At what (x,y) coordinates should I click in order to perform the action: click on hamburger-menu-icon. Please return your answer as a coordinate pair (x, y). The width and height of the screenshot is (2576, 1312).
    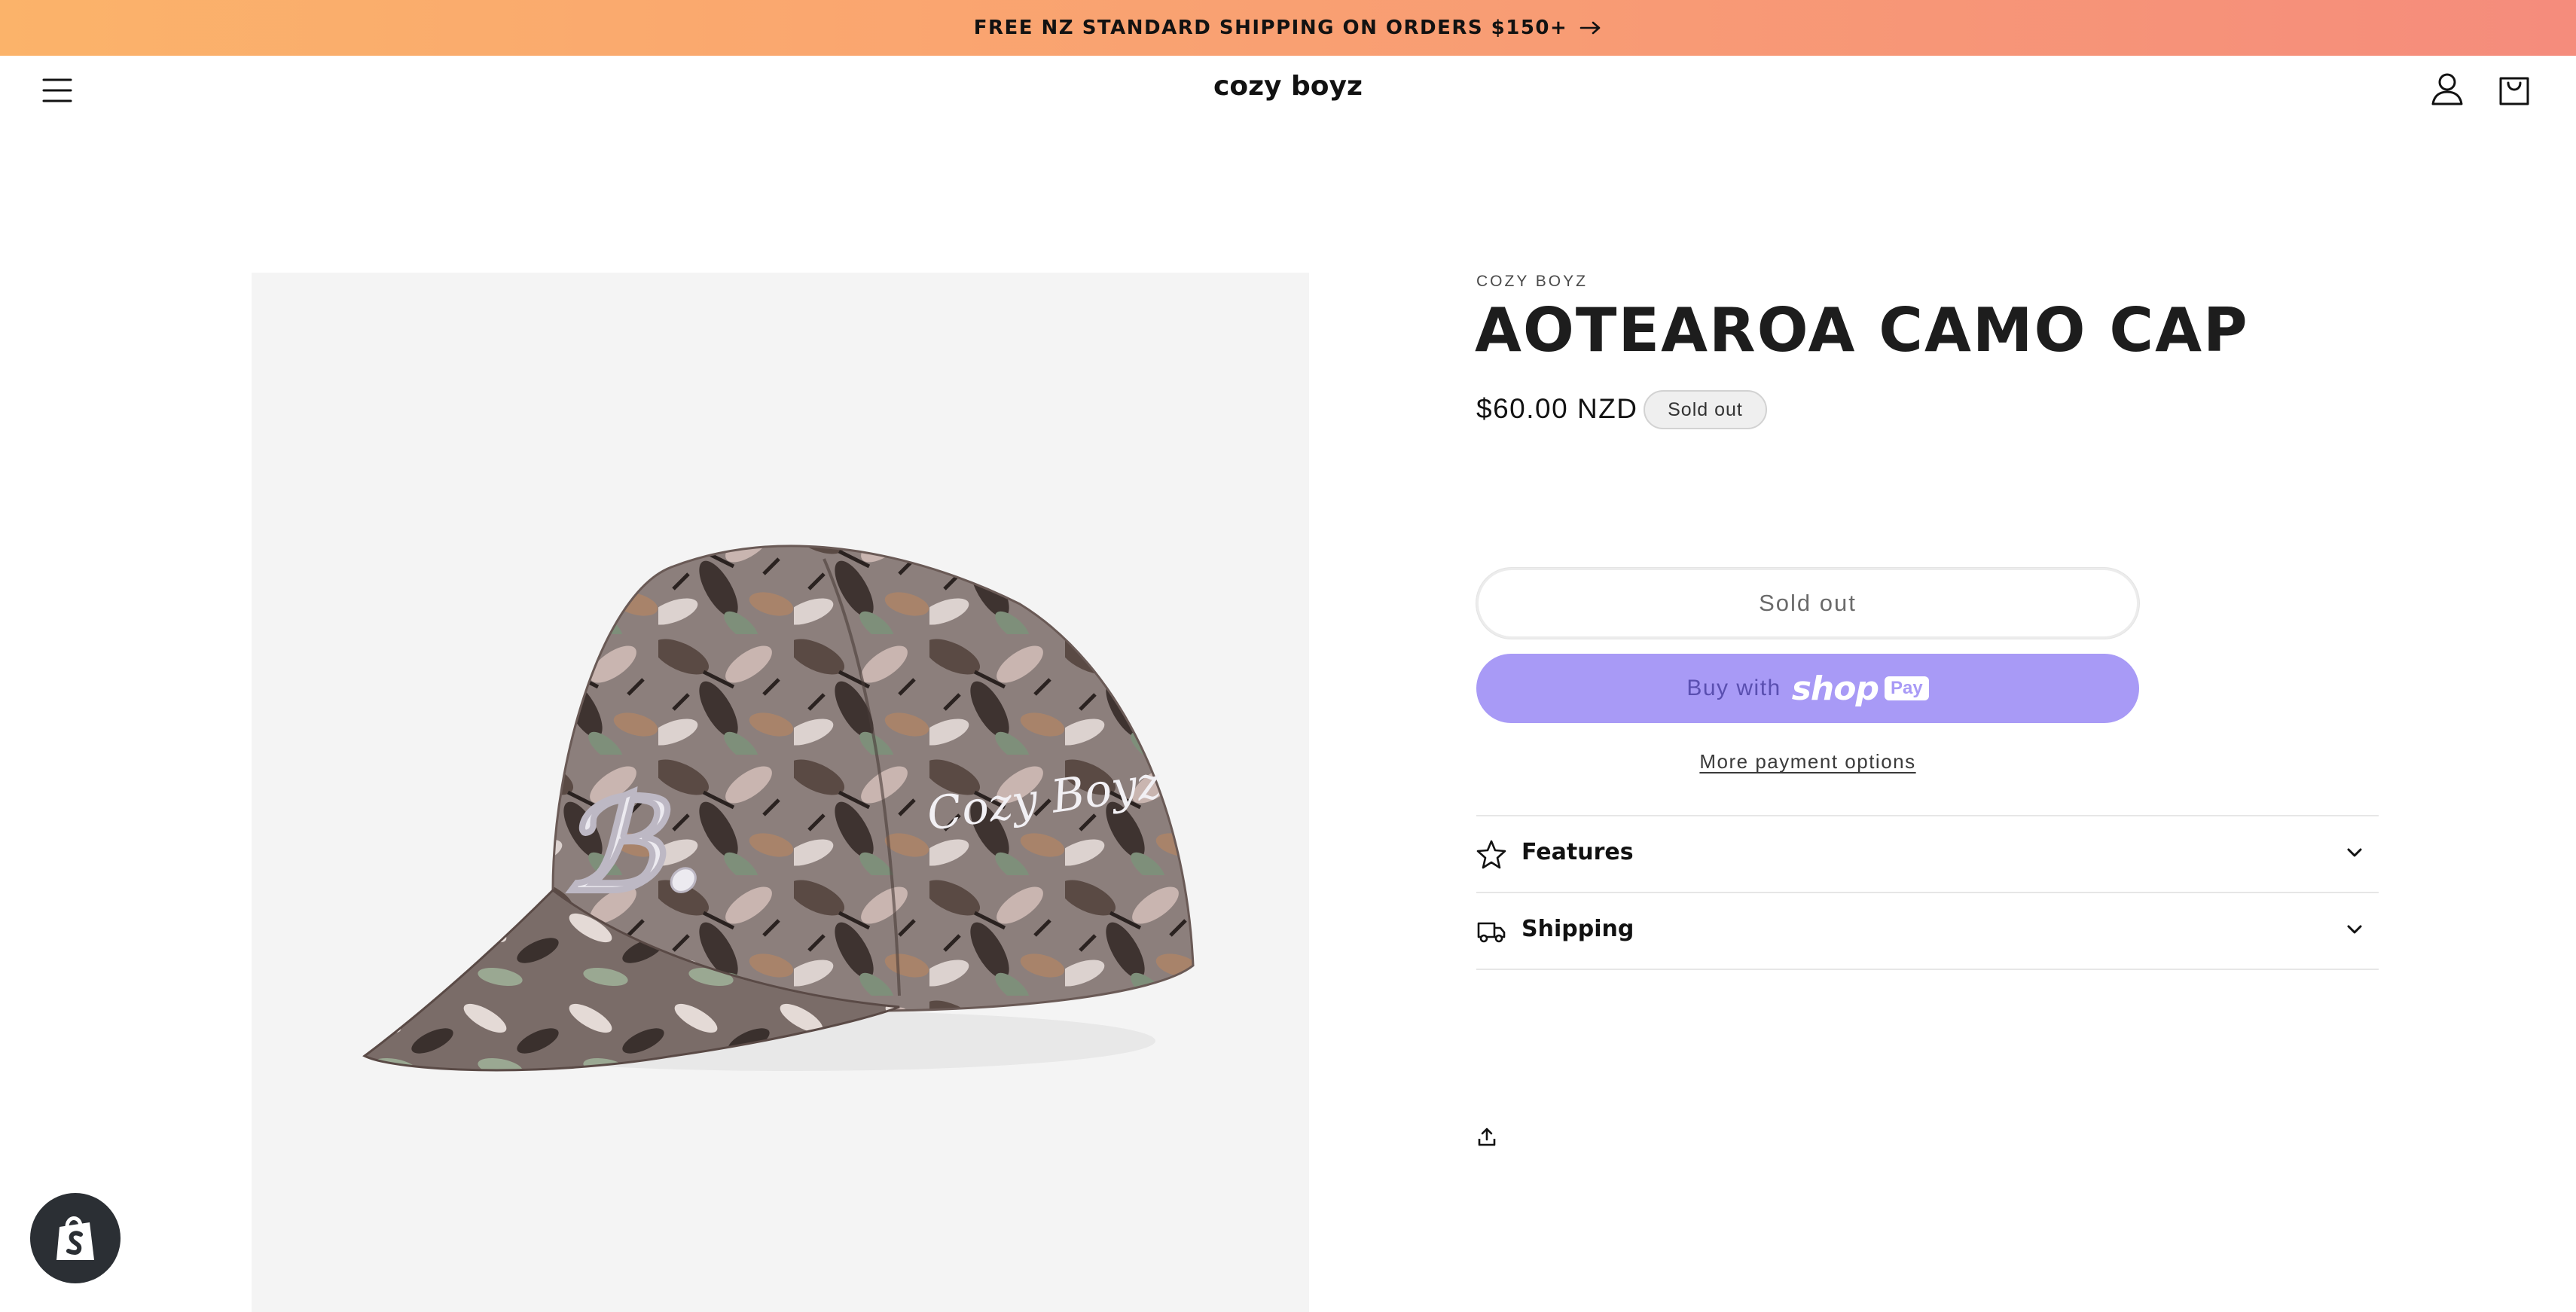
    Looking at the image, I should click on (58, 90).